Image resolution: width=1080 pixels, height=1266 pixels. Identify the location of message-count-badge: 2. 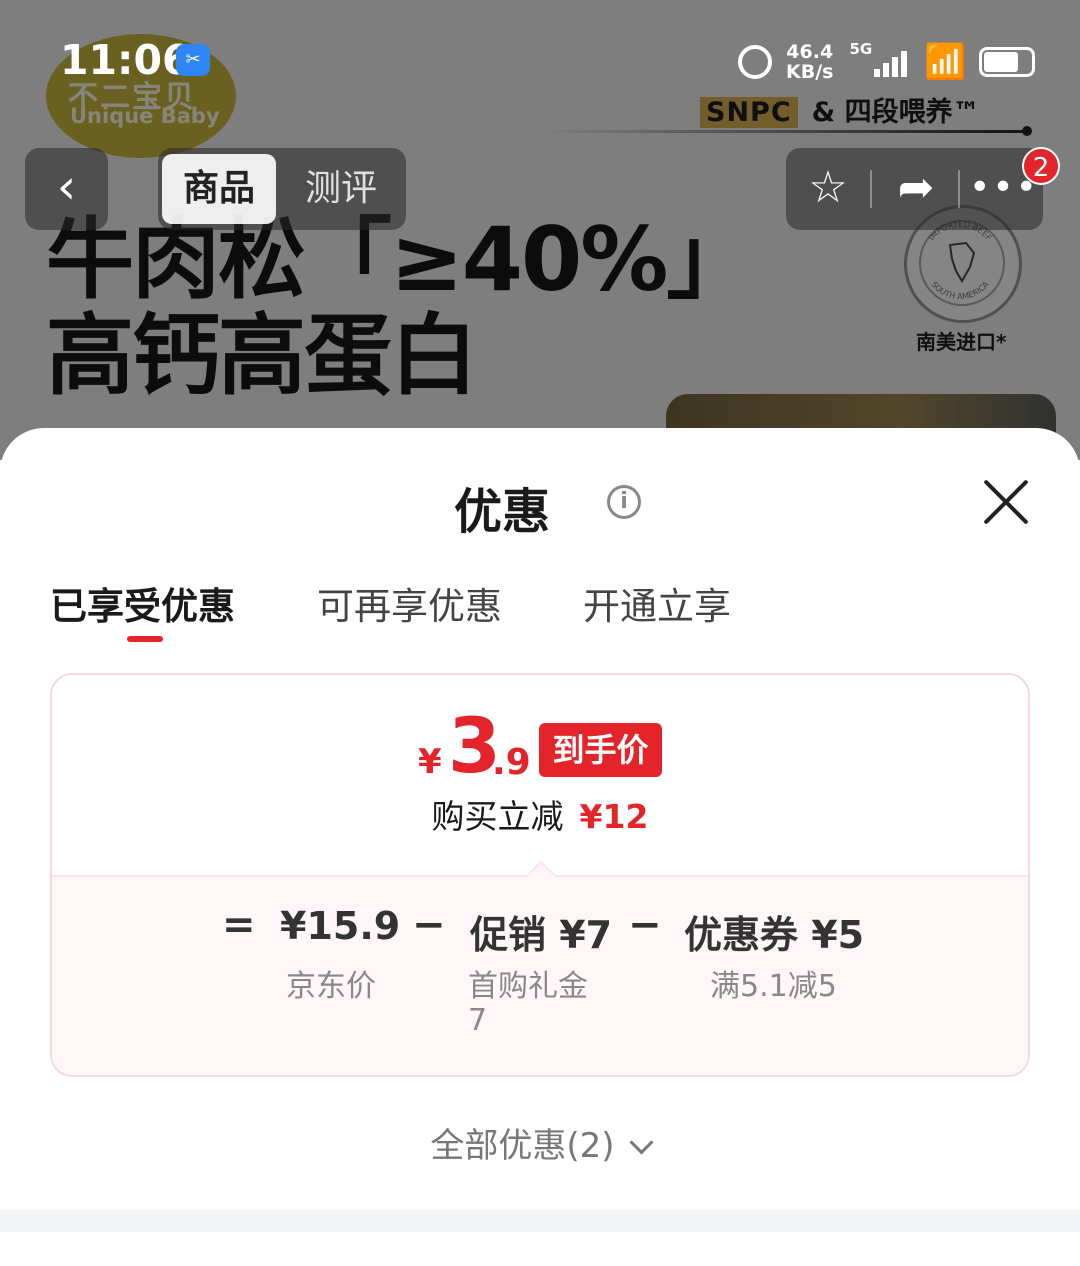
(1041, 166).